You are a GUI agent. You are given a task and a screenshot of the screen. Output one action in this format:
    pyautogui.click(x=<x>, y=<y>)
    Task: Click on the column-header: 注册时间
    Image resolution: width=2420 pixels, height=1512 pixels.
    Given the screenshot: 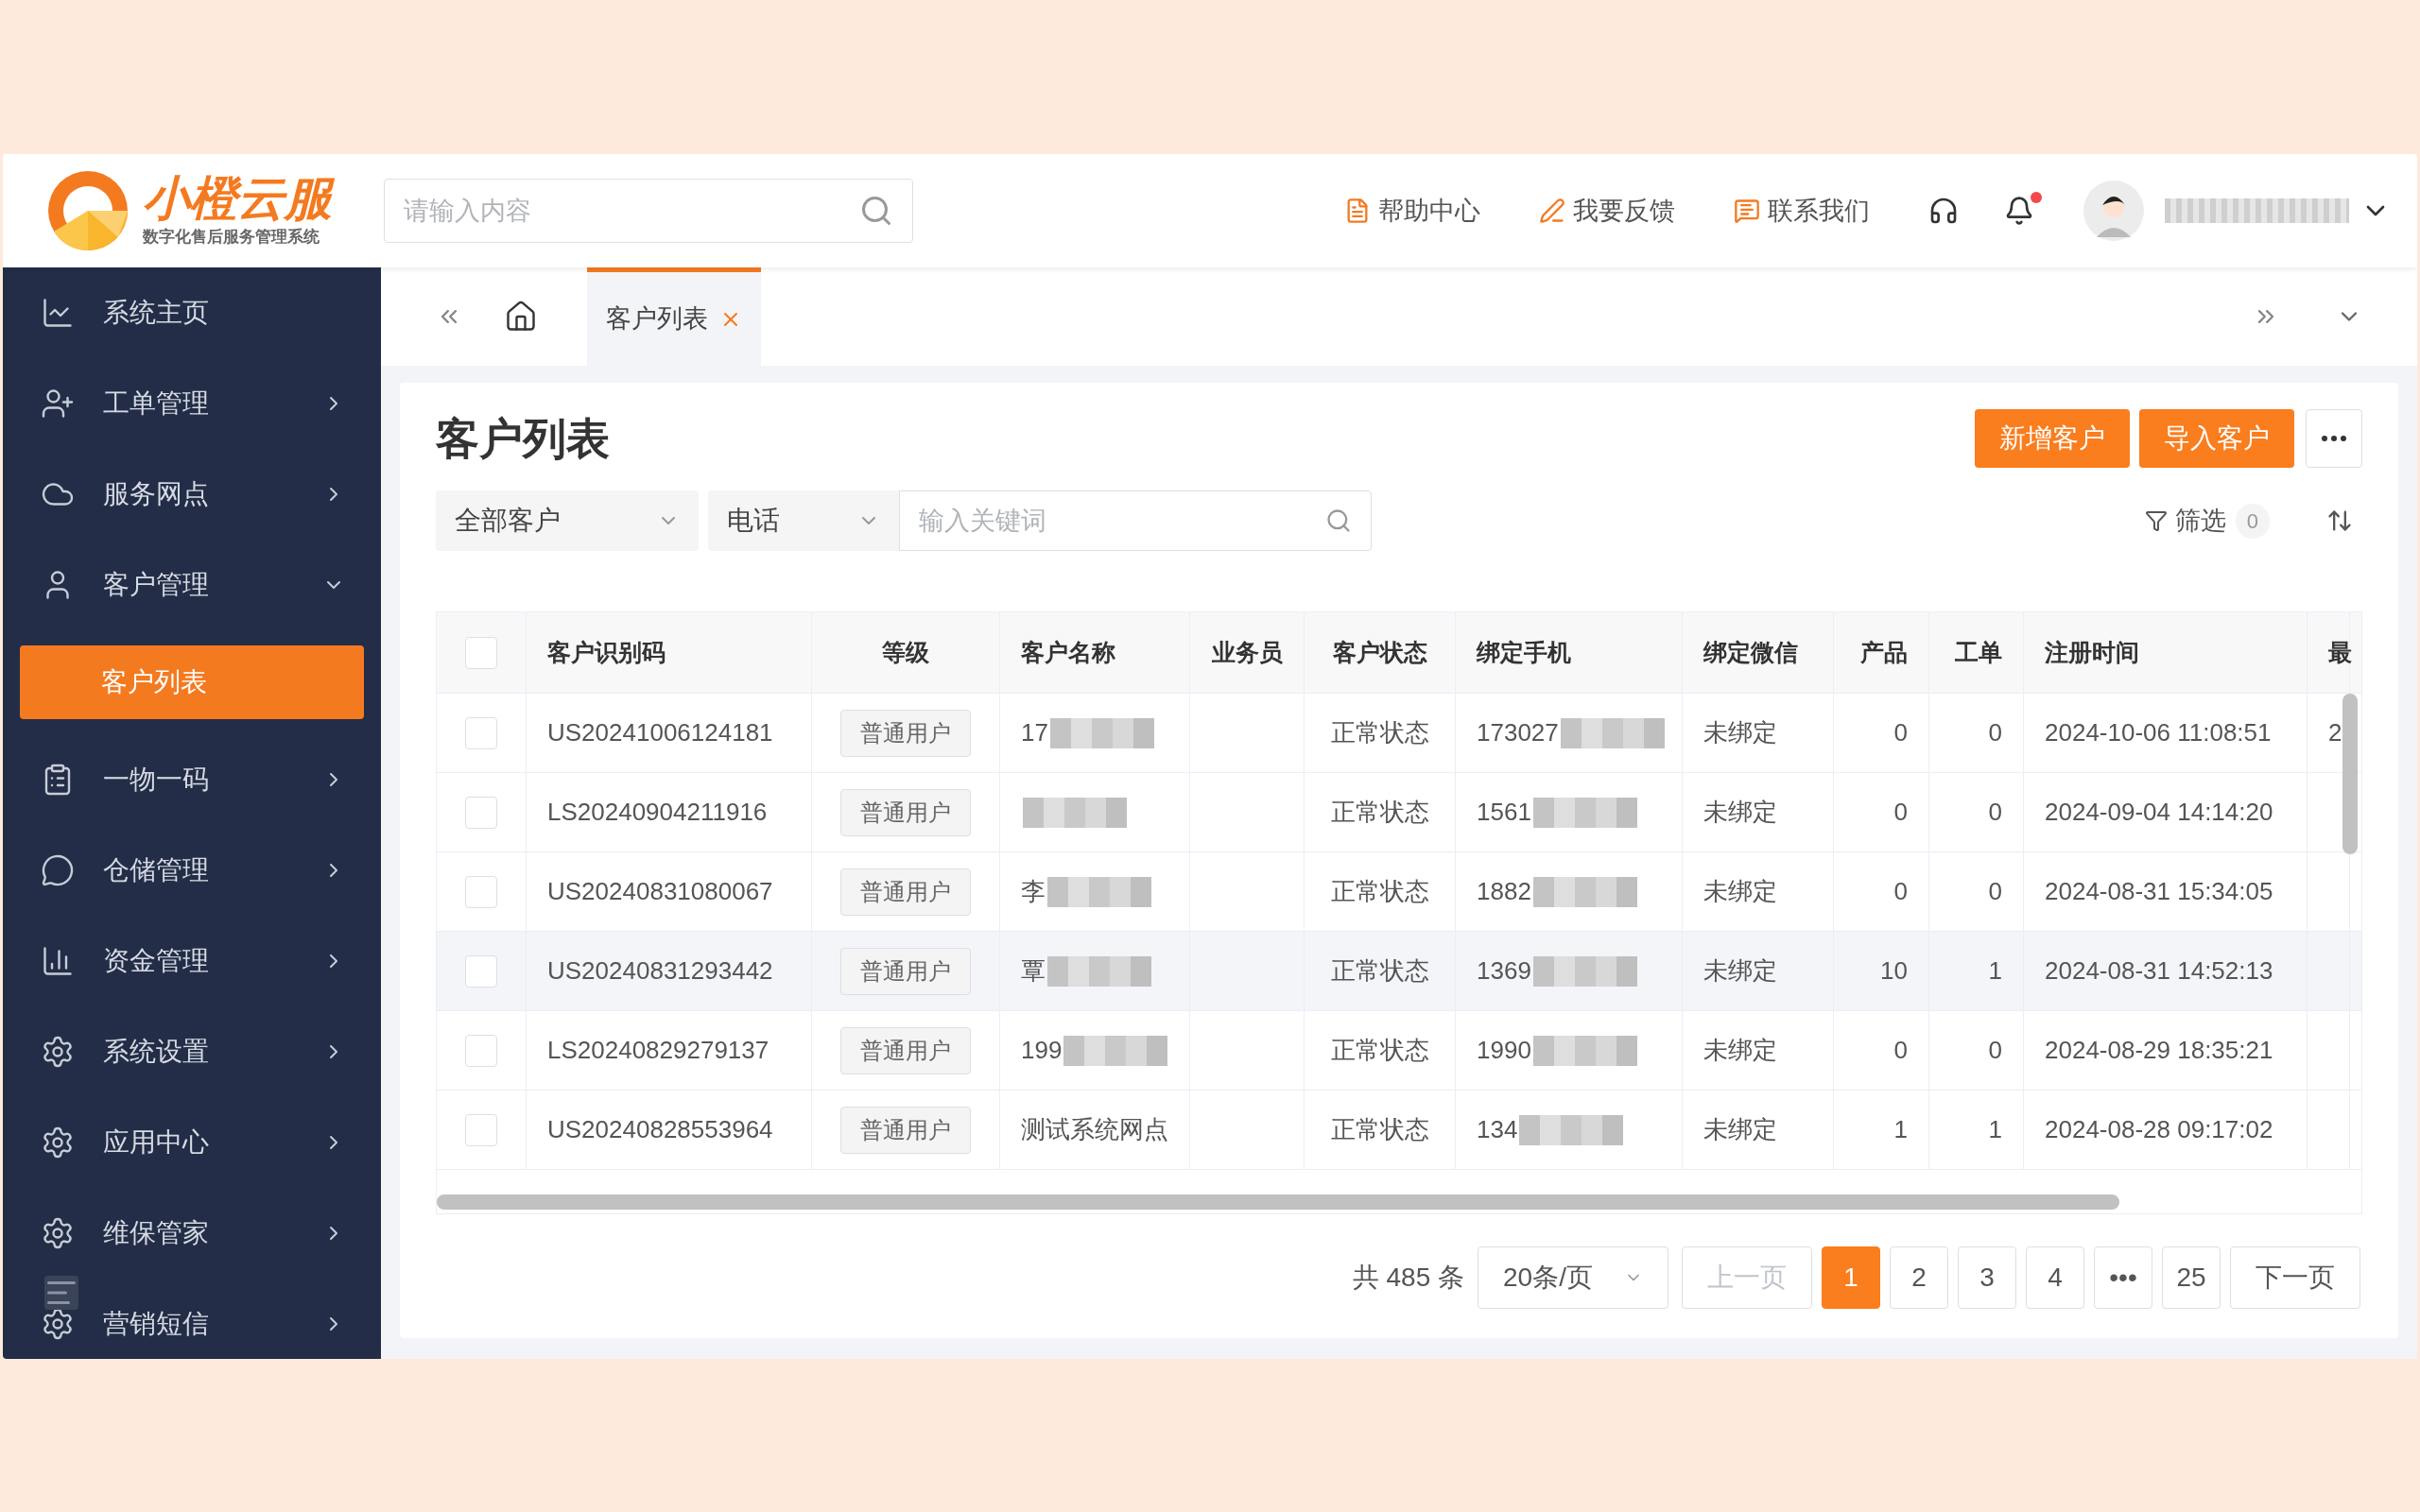 What is the action you would take?
    pyautogui.click(x=2092, y=652)
    